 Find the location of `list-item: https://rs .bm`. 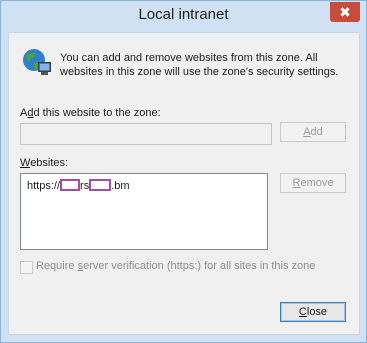

list-item: https://rs .bm is located at coordinates (78, 185).